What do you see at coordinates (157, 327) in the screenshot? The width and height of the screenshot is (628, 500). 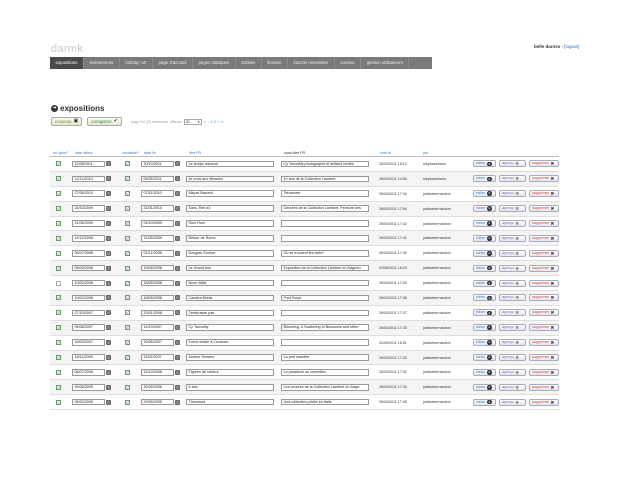 I see `end-date-input: 14/10/2007` at bounding box center [157, 327].